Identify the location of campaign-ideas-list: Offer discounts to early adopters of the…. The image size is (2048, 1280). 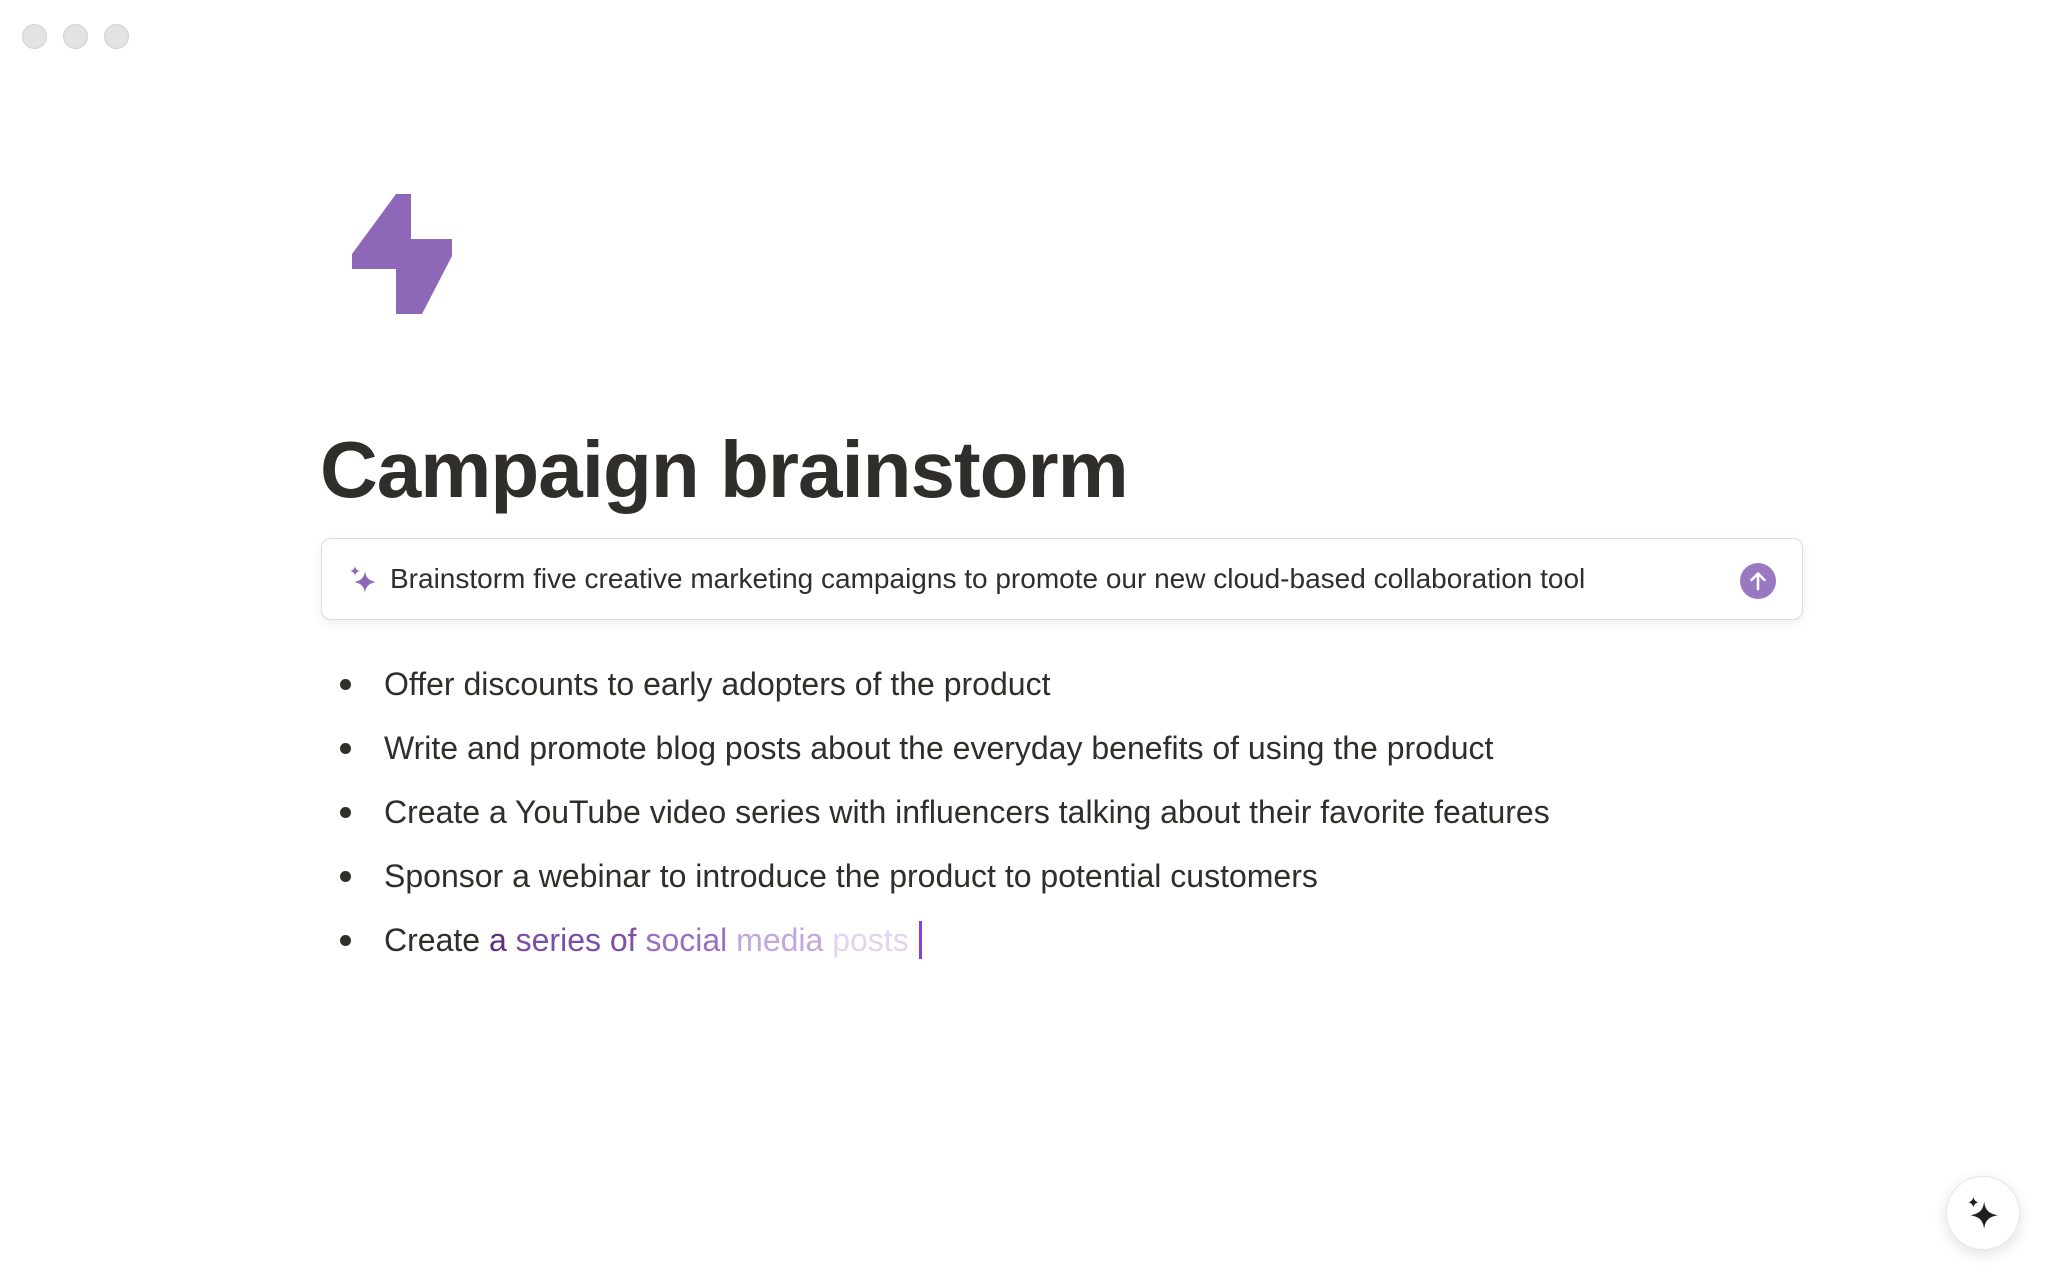
(941, 812).